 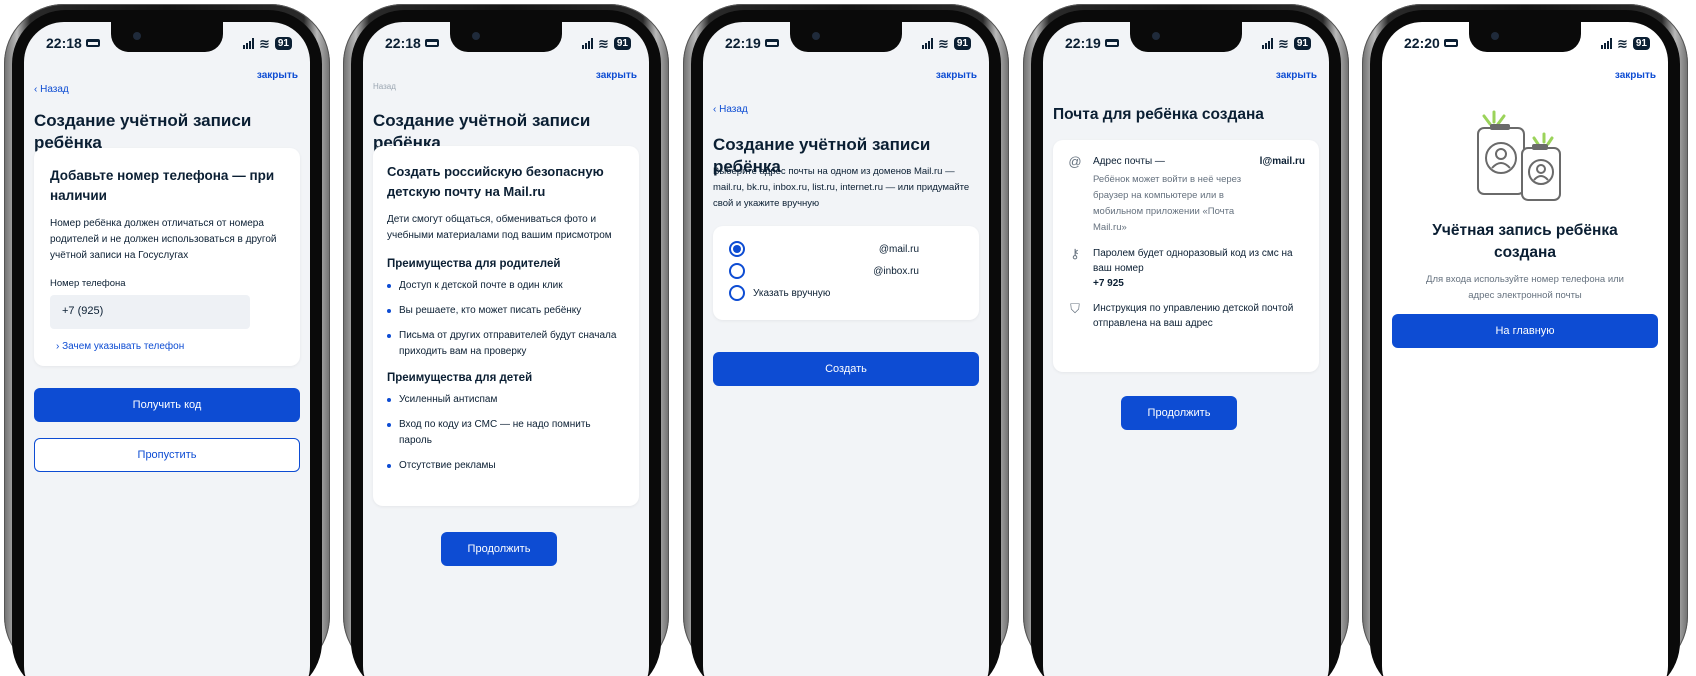 I want to click on shield-icon: ⛉, so click(x=1075, y=308).